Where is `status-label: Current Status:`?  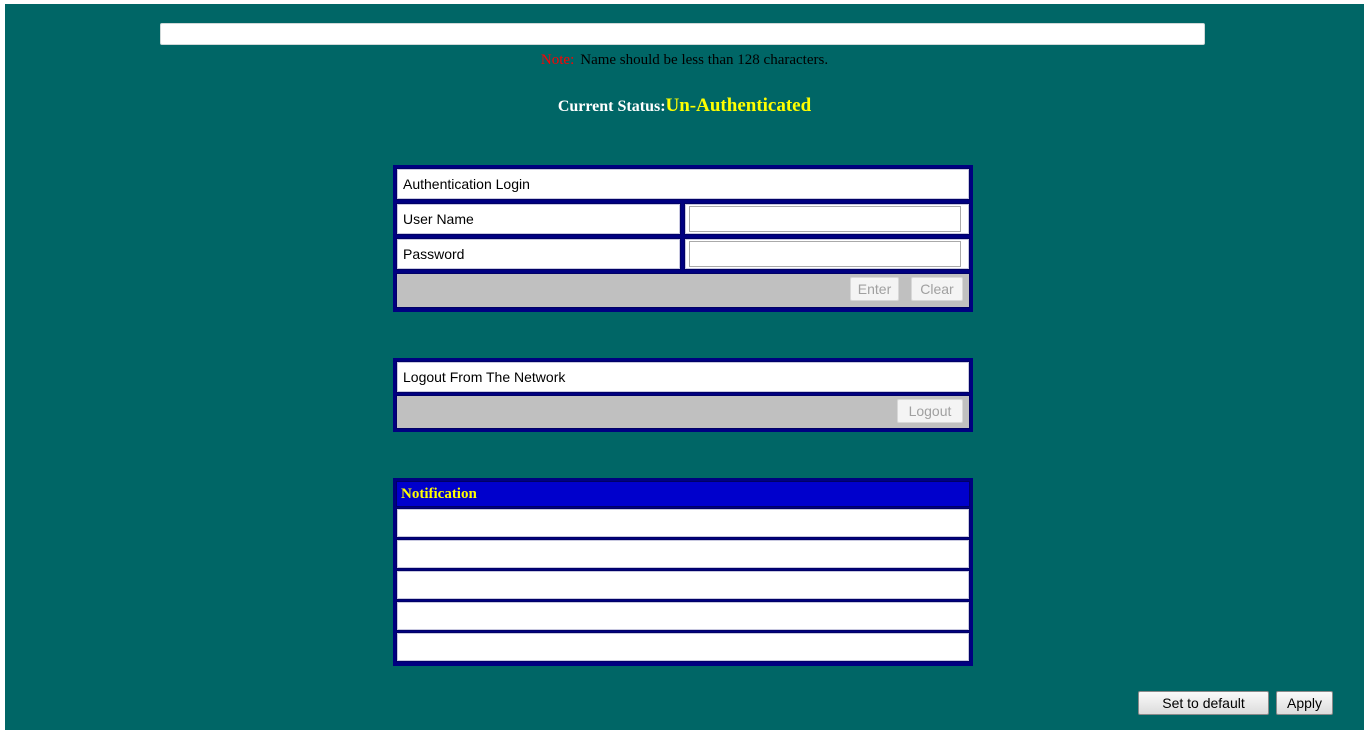 status-label: Current Status: is located at coordinates (611, 106).